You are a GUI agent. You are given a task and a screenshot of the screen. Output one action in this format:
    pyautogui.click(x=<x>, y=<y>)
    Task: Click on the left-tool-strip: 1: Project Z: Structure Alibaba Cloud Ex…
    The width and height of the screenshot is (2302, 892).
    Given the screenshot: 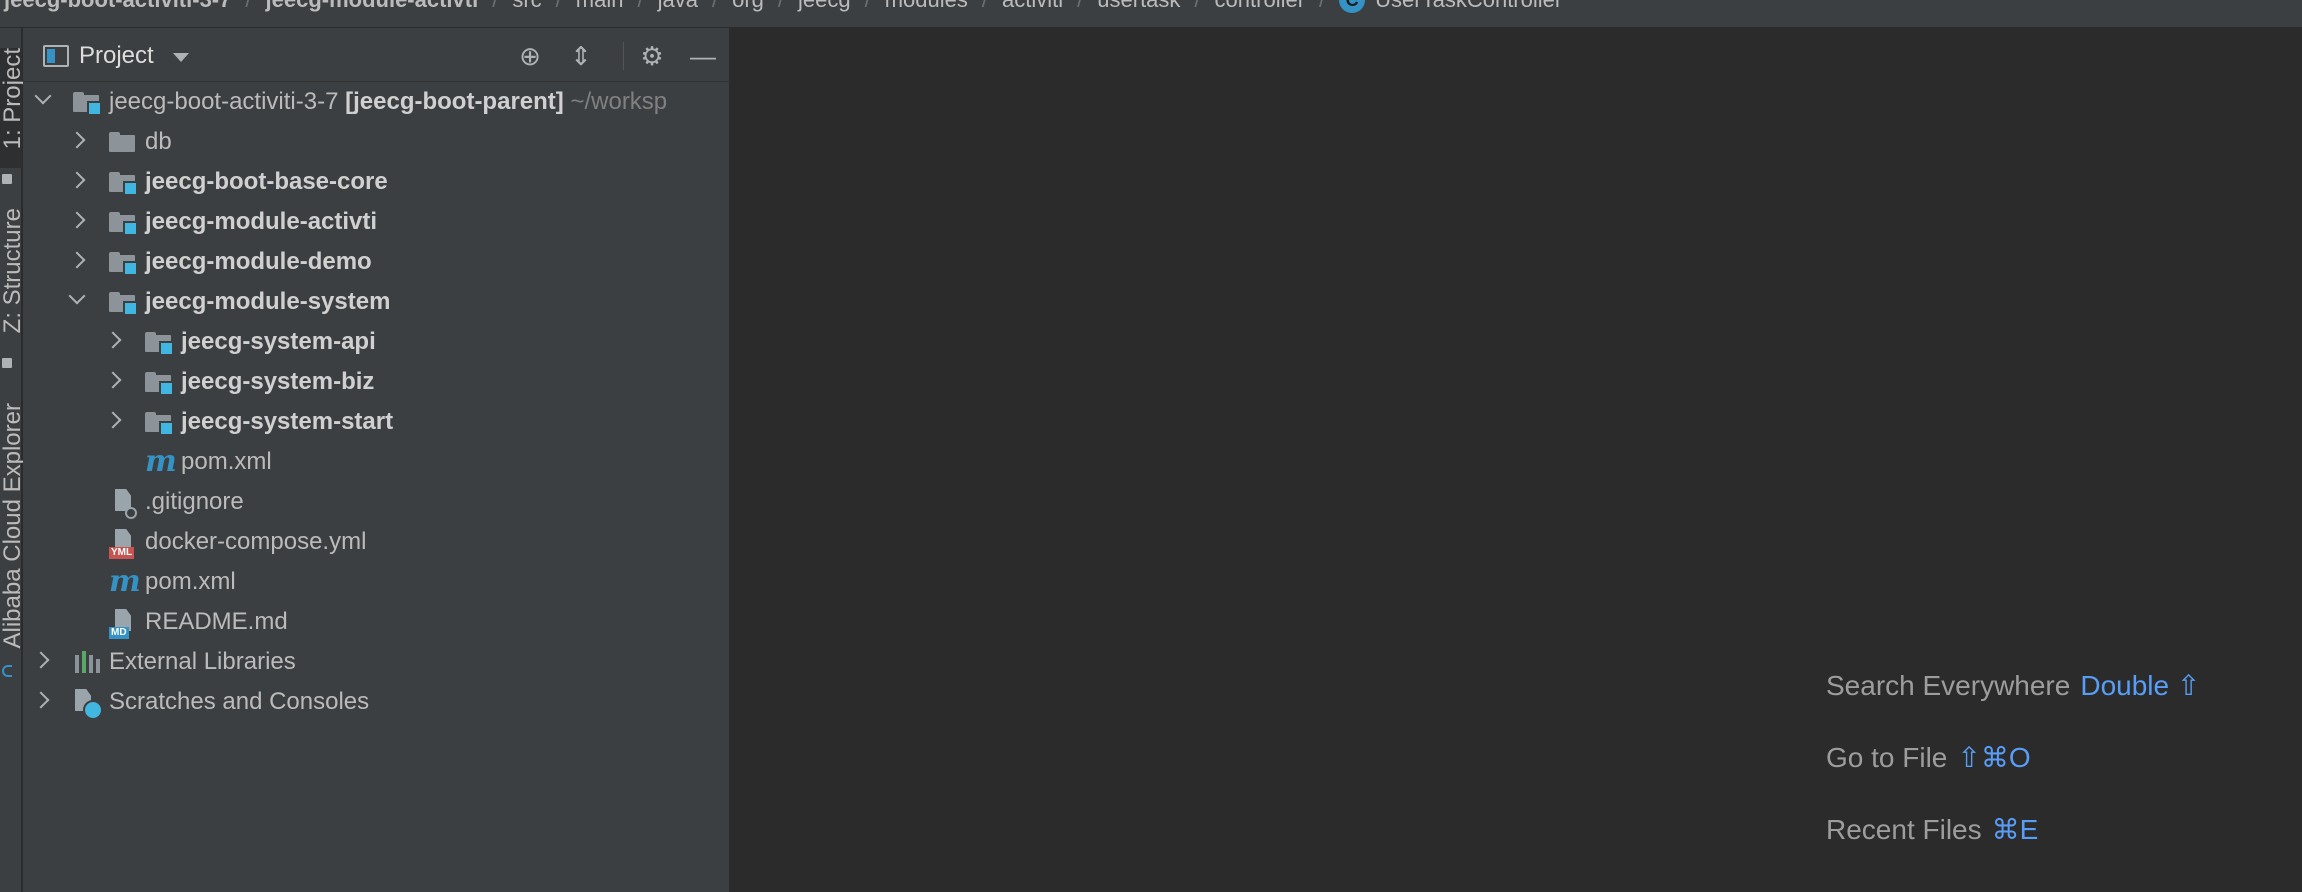 What is the action you would take?
    pyautogui.click(x=13, y=460)
    